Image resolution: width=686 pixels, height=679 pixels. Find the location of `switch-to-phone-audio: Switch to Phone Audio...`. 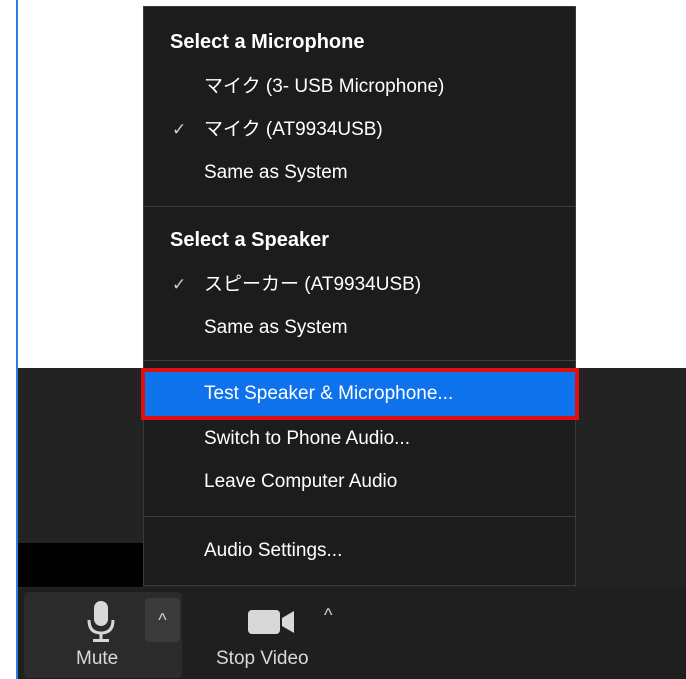

switch-to-phone-audio: Switch to Phone Audio... is located at coordinates (359, 439).